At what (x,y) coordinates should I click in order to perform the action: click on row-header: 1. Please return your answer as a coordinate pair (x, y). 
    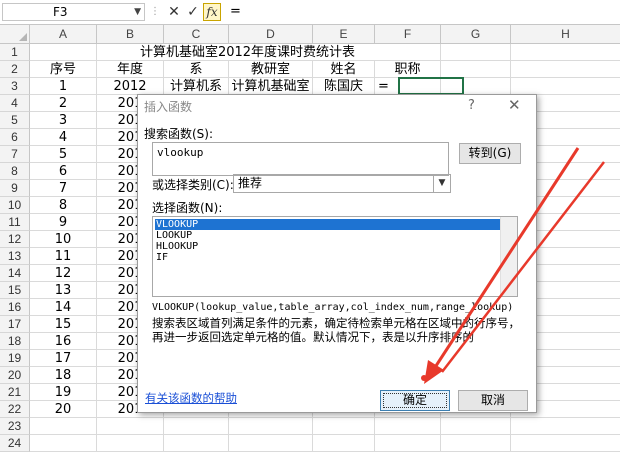
    Looking at the image, I should click on (15, 52).